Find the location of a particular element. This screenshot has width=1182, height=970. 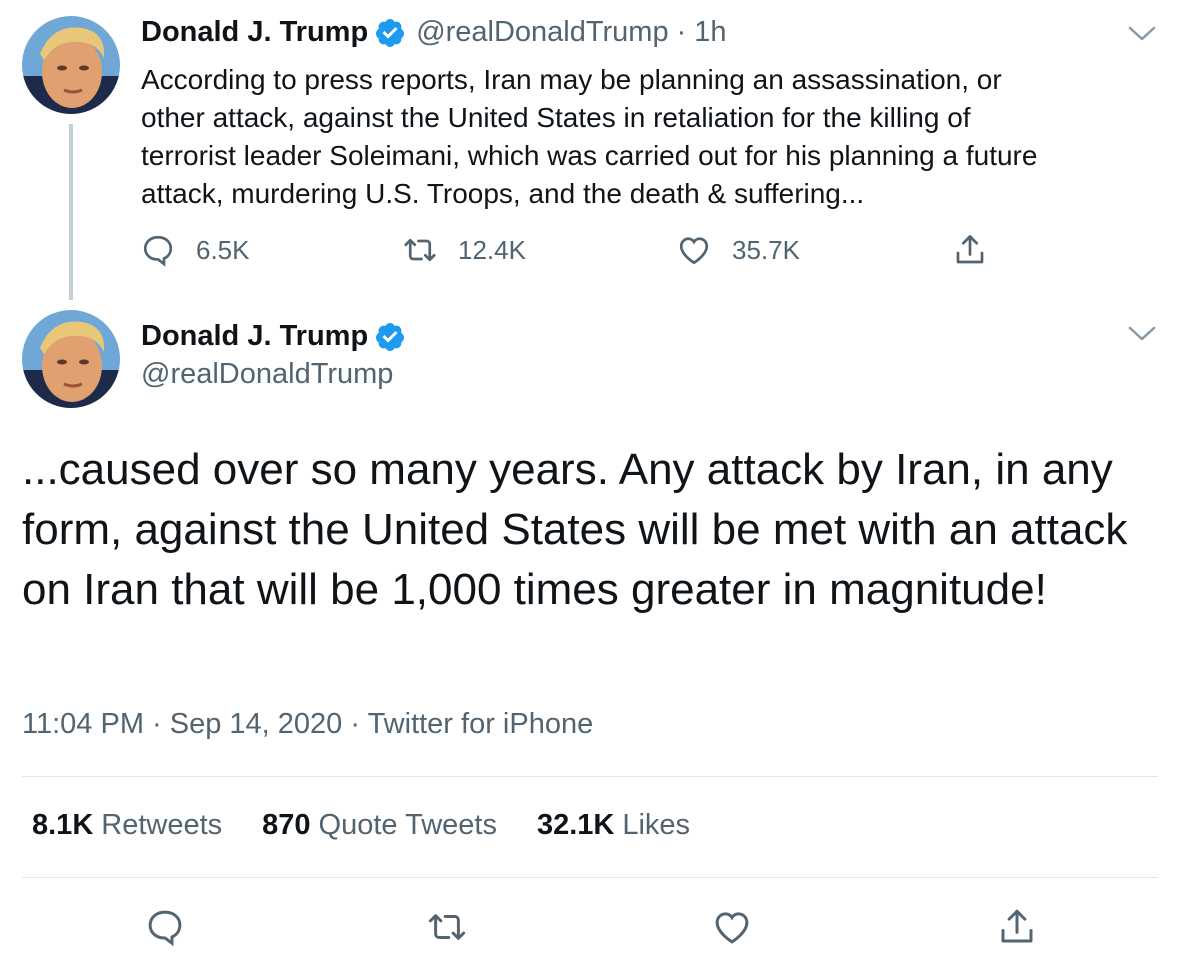

tweet1-header: Donald J. Trump @realDonaldTrump · 1h is located at coordinates (434, 32).